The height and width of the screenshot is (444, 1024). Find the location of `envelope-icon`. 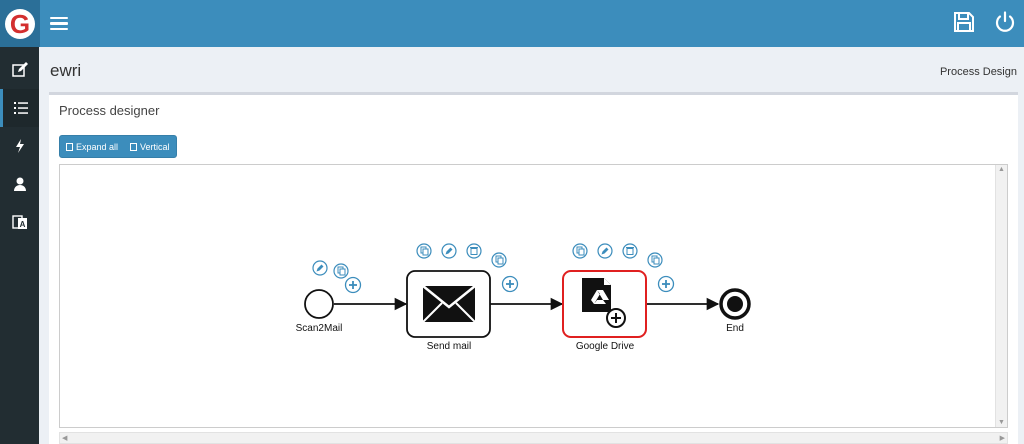

envelope-icon is located at coordinates (449, 304).